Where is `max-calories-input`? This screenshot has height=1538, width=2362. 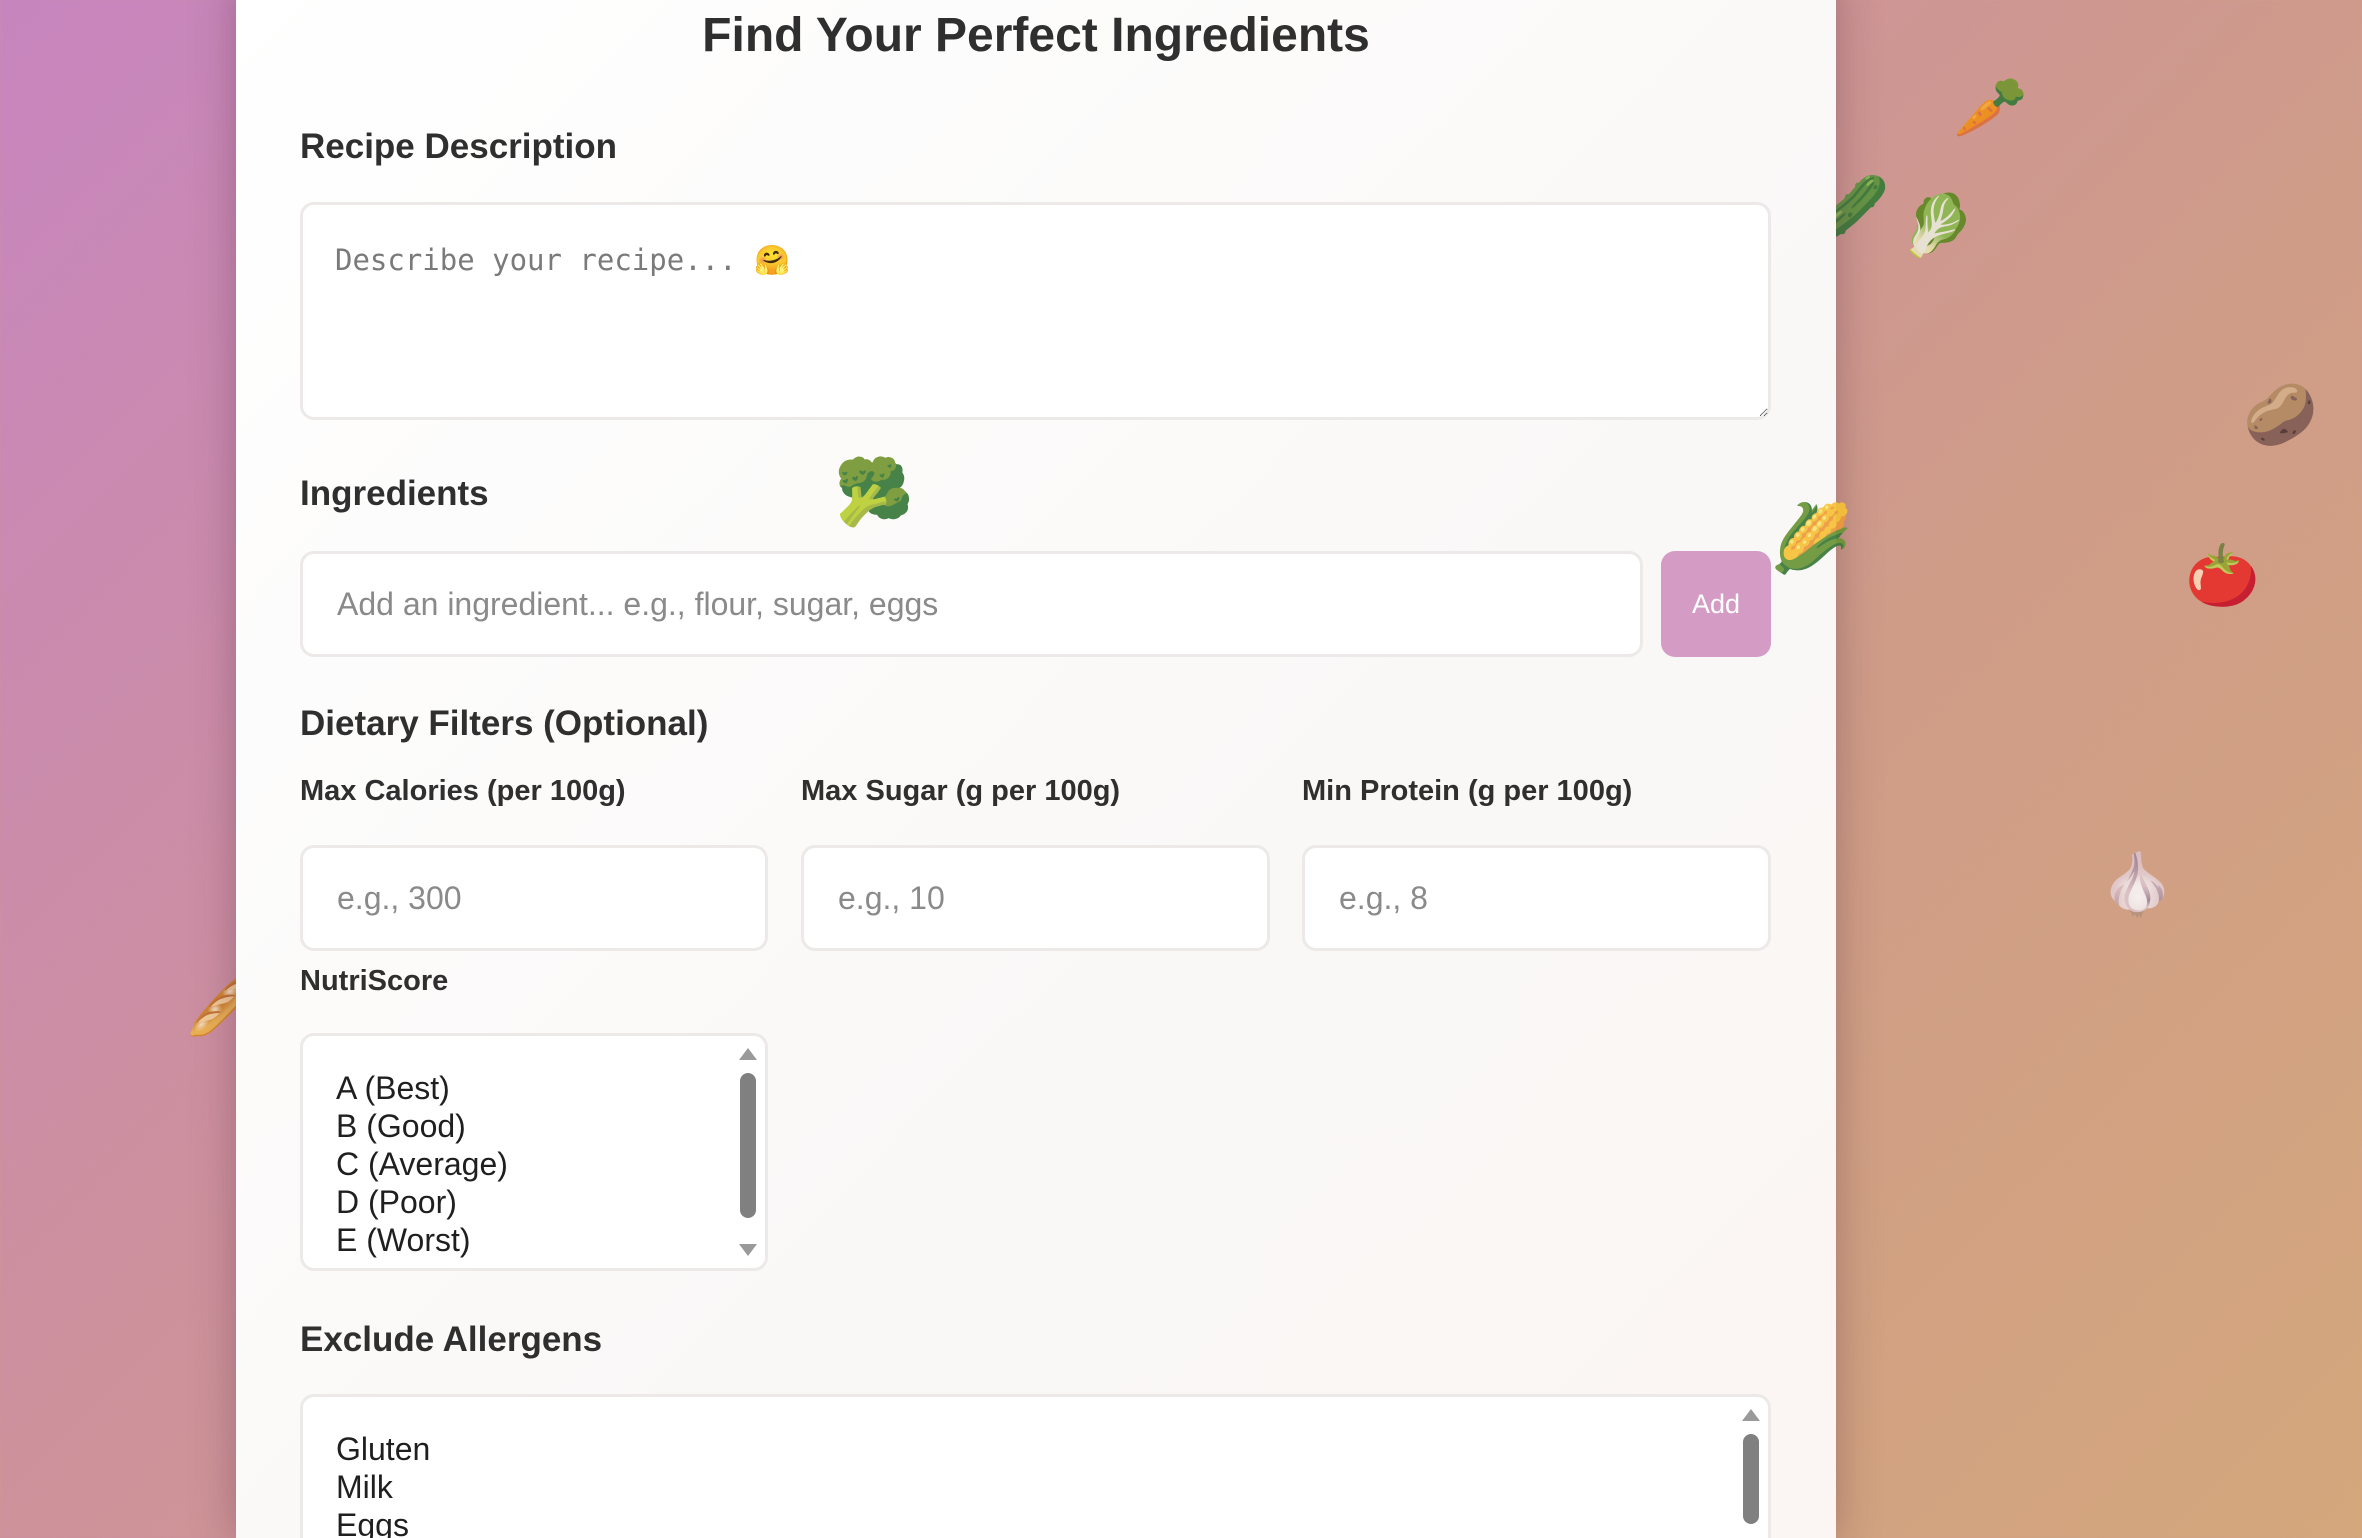
max-calories-input is located at coordinates (534, 898).